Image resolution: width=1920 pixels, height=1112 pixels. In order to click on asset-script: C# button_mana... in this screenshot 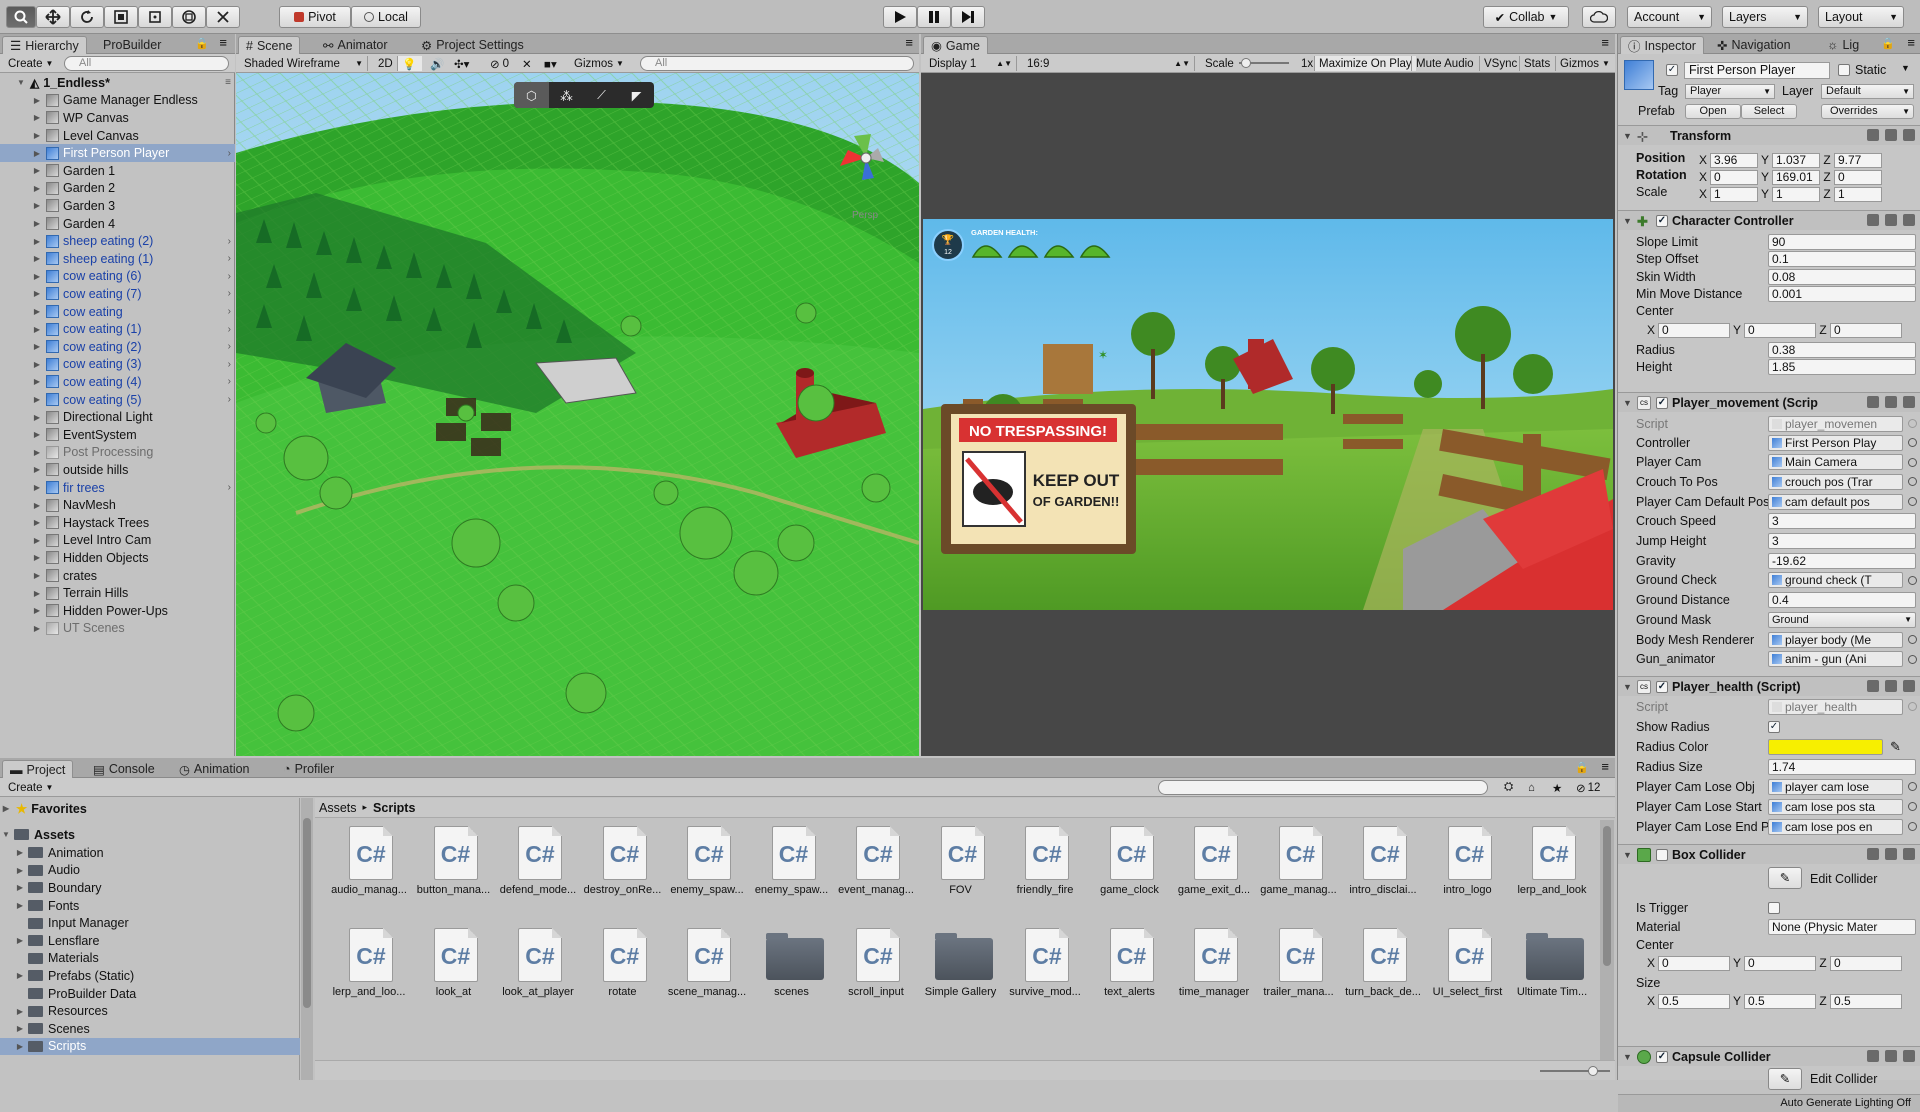, I will do `click(454, 869)`.